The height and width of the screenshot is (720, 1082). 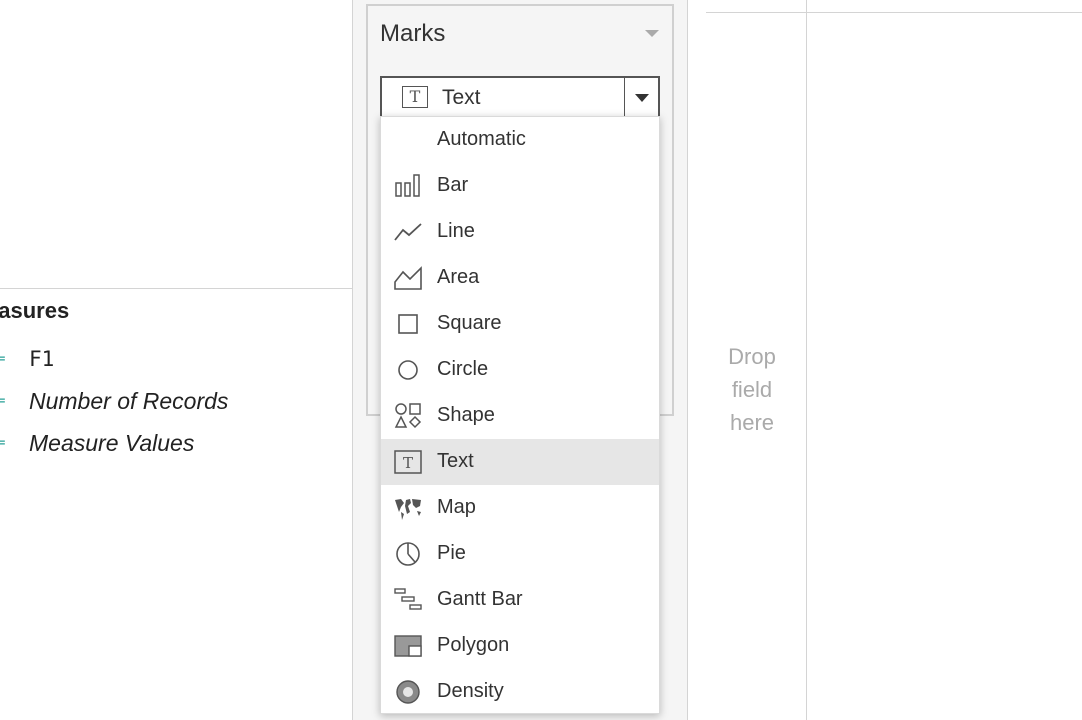 What do you see at coordinates (451, 553) in the screenshot?
I see `menu-item-label: Pie` at bounding box center [451, 553].